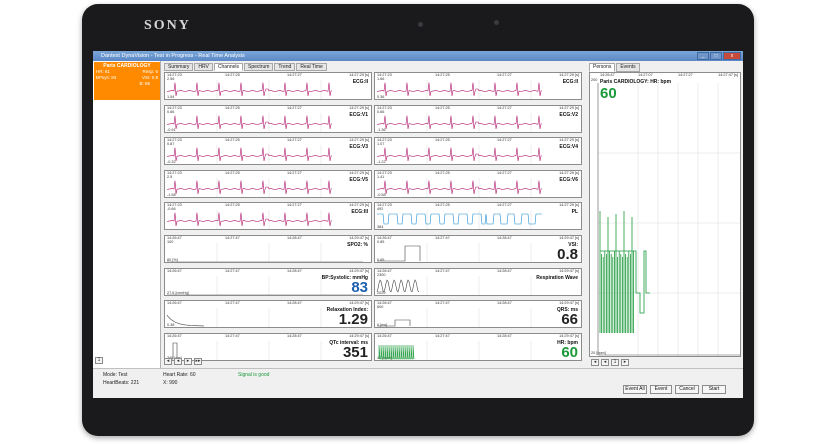 The width and height of the screenshot is (837, 444). Describe the element at coordinates (602, 67) in the screenshot. I see `tab-persons: Persons` at that location.